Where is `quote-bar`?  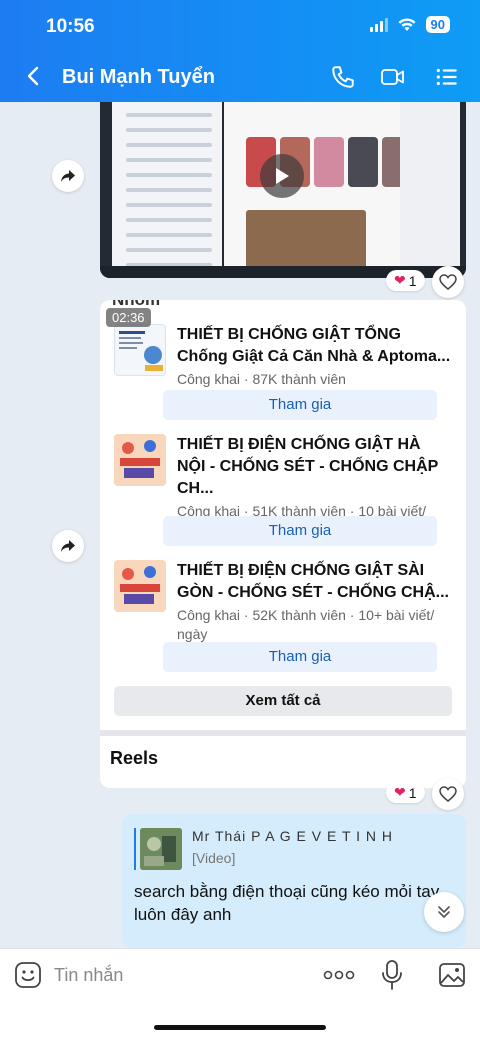
quote-bar is located at coordinates (135, 849).